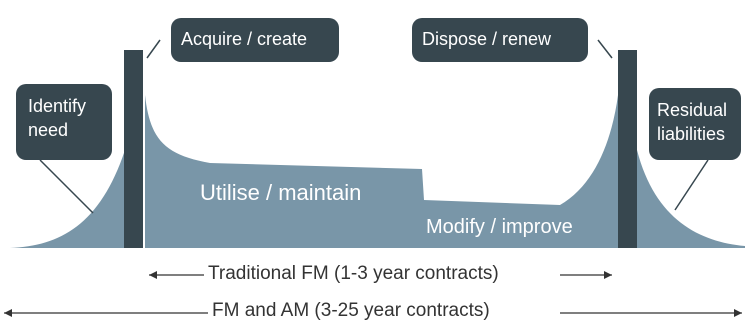  What do you see at coordinates (605, 49) in the screenshot?
I see `dispose-pointer` at bounding box center [605, 49].